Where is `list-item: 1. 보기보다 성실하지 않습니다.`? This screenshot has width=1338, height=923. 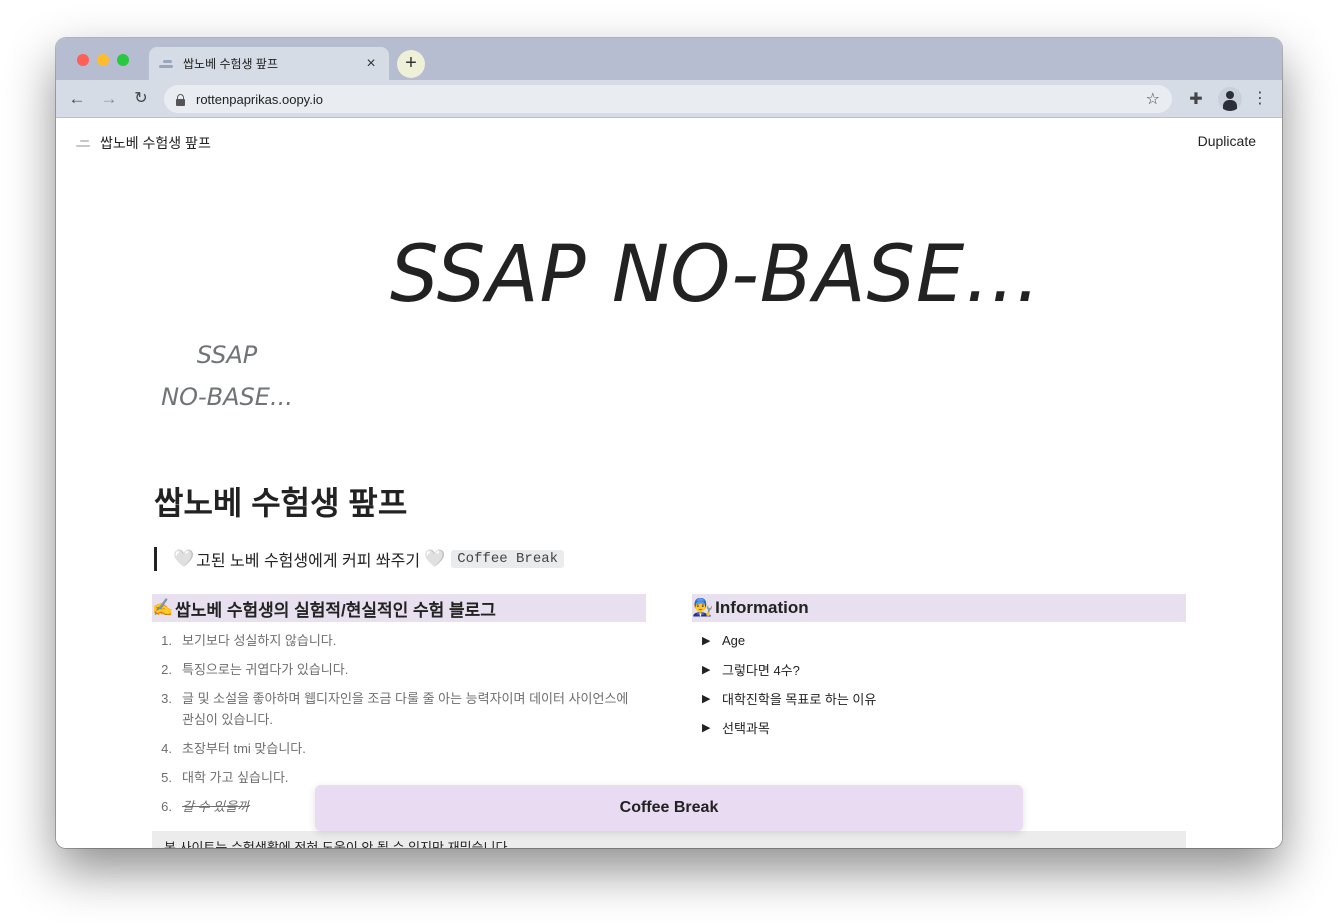
list-item: 1. 보기보다 성실하지 않습니다. is located at coordinates (249, 640).